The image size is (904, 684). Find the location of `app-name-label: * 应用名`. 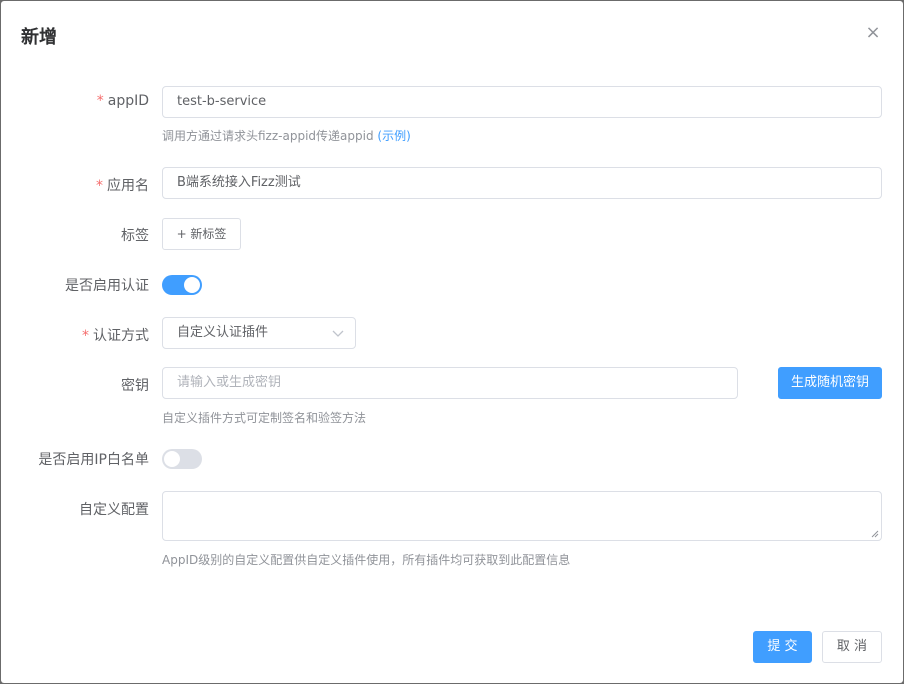

app-name-label: * 应用名 is located at coordinates (122, 185).